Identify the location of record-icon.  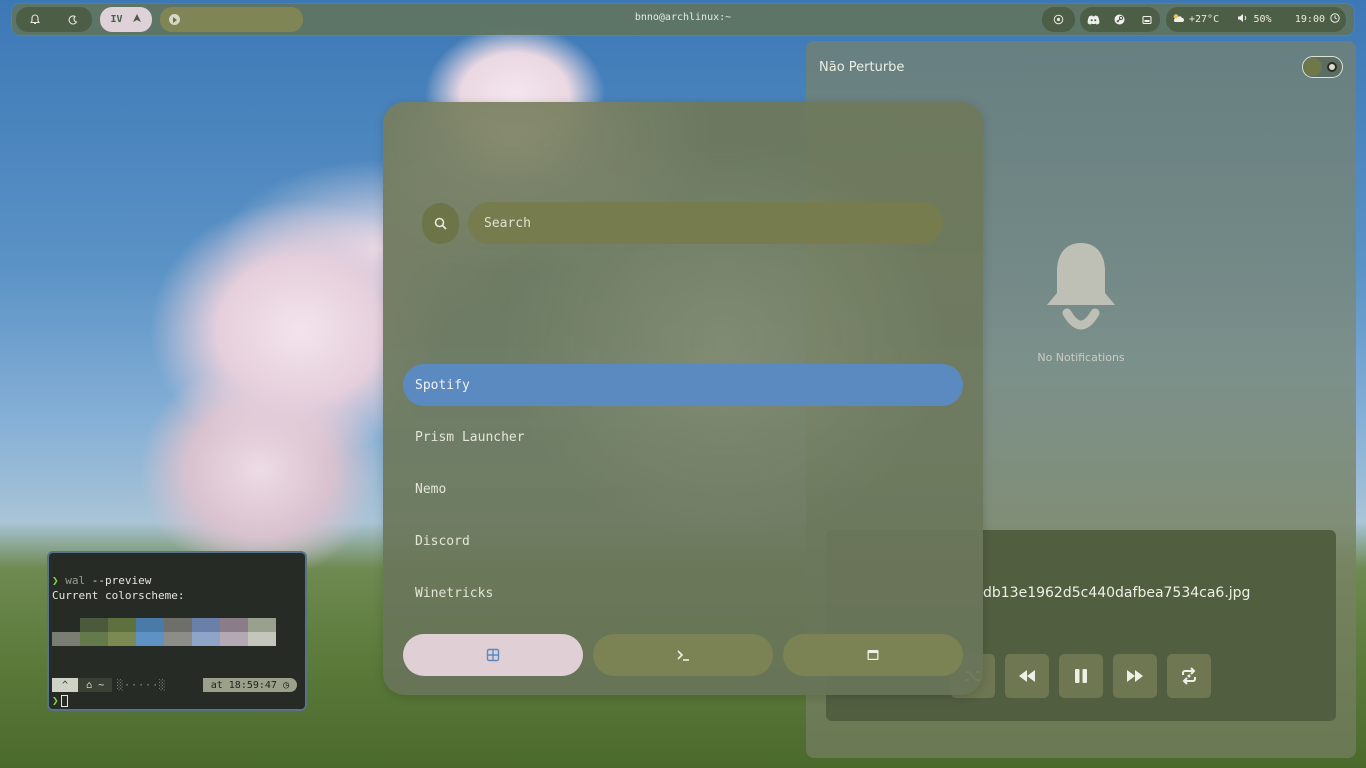
(1059, 19).